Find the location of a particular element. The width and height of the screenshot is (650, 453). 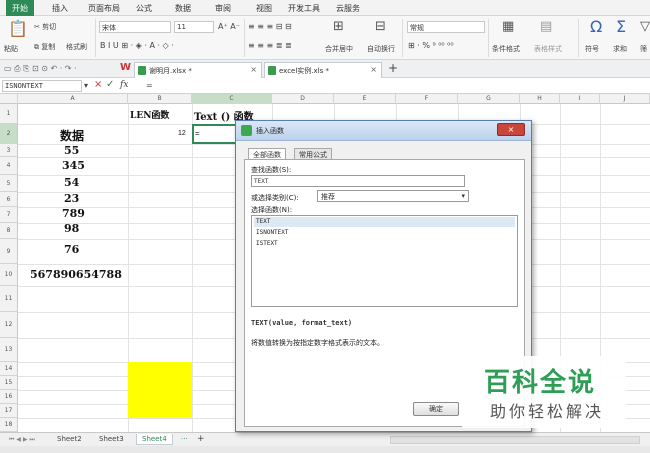

highlighted-cell-range is located at coordinates (160, 390).